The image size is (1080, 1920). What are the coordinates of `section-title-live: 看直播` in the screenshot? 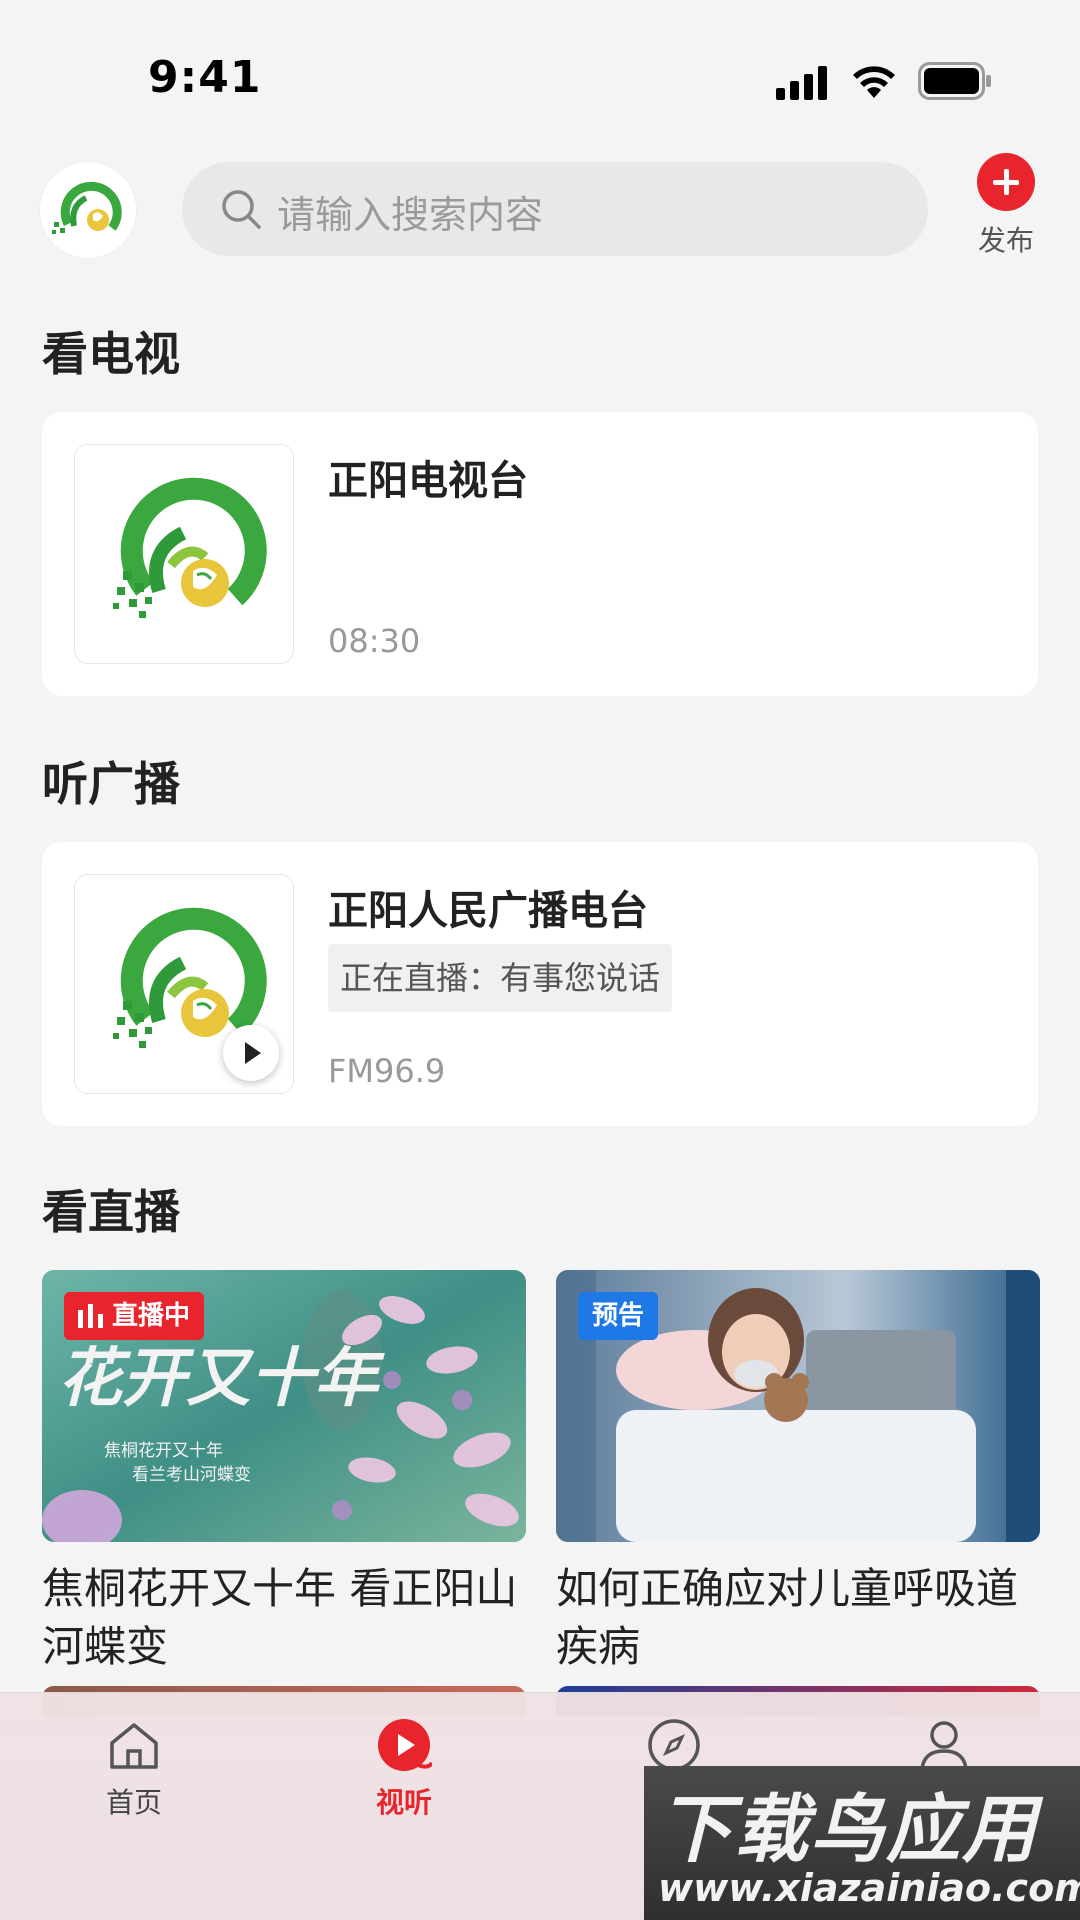 It's located at (111, 1212).